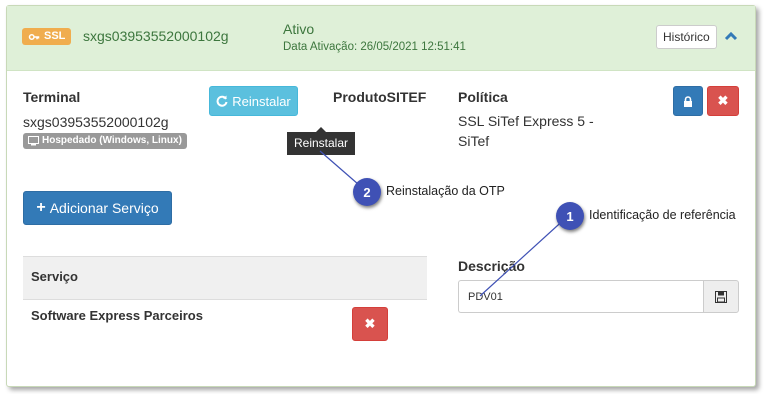 The image size is (765, 394). What do you see at coordinates (225, 278) in the screenshot?
I see `services-table-header: Serviço` at bounding box center [225, 278].